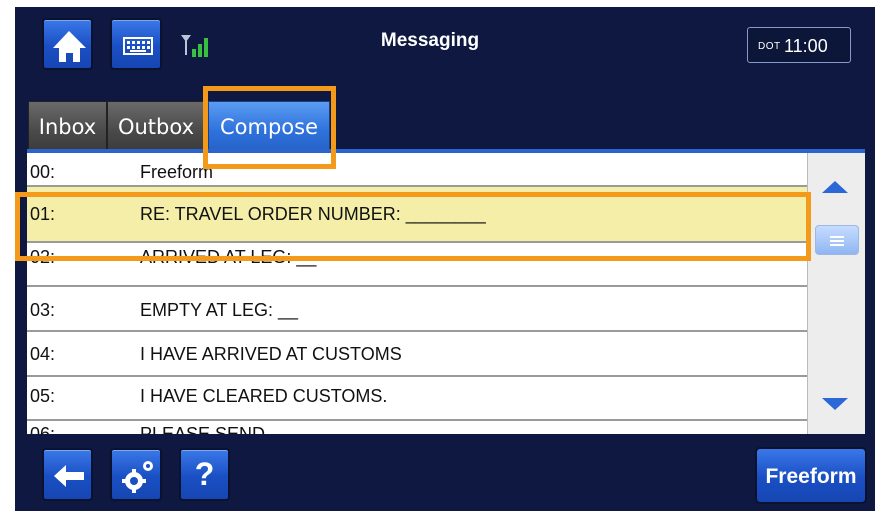 This screenshot has width=883, height=521. I want to click on clock-time: 11:00, so click(806, 46).